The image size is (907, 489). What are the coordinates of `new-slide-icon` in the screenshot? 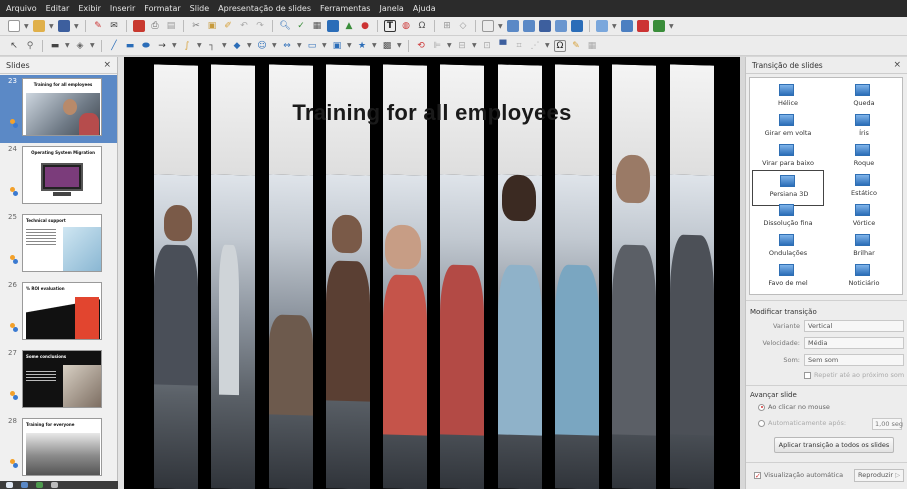 It's located at (513, 26).